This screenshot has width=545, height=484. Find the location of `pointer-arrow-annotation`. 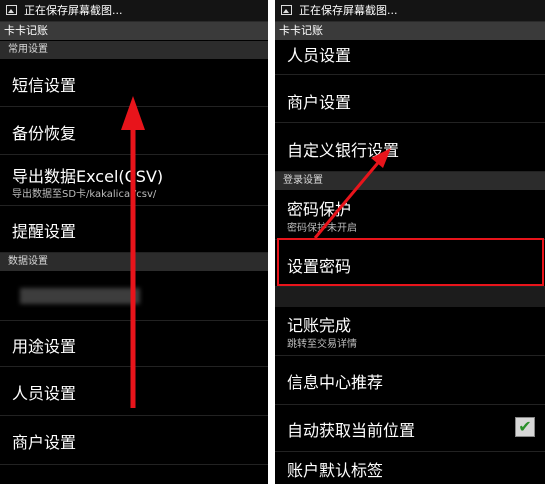

pointer-arrow-annotation is located at coordinates (352, 193).